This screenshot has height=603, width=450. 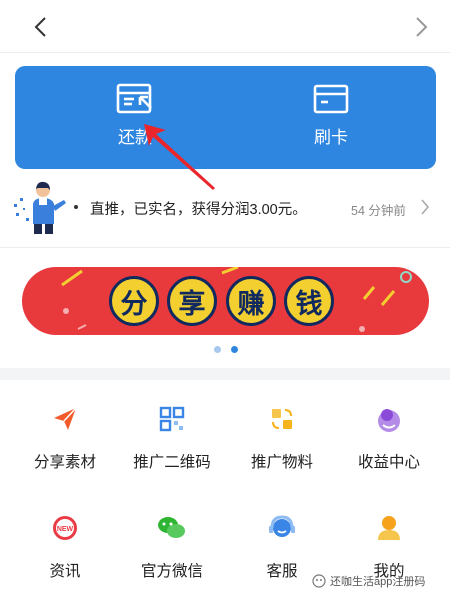 I want to click on user-icon, so click(x=389, y=528).